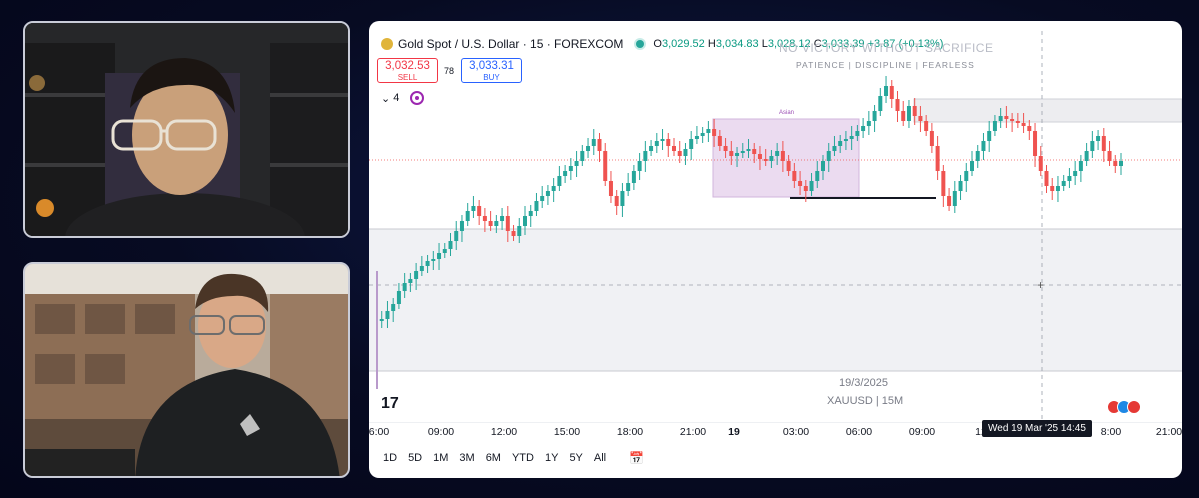 This screenshot has height=498, width=1199. What do you see at coordinates (1111, 432) in the screenshot?
I see `time-axis-tick: 8:00` at bounding box center [1111, 432].